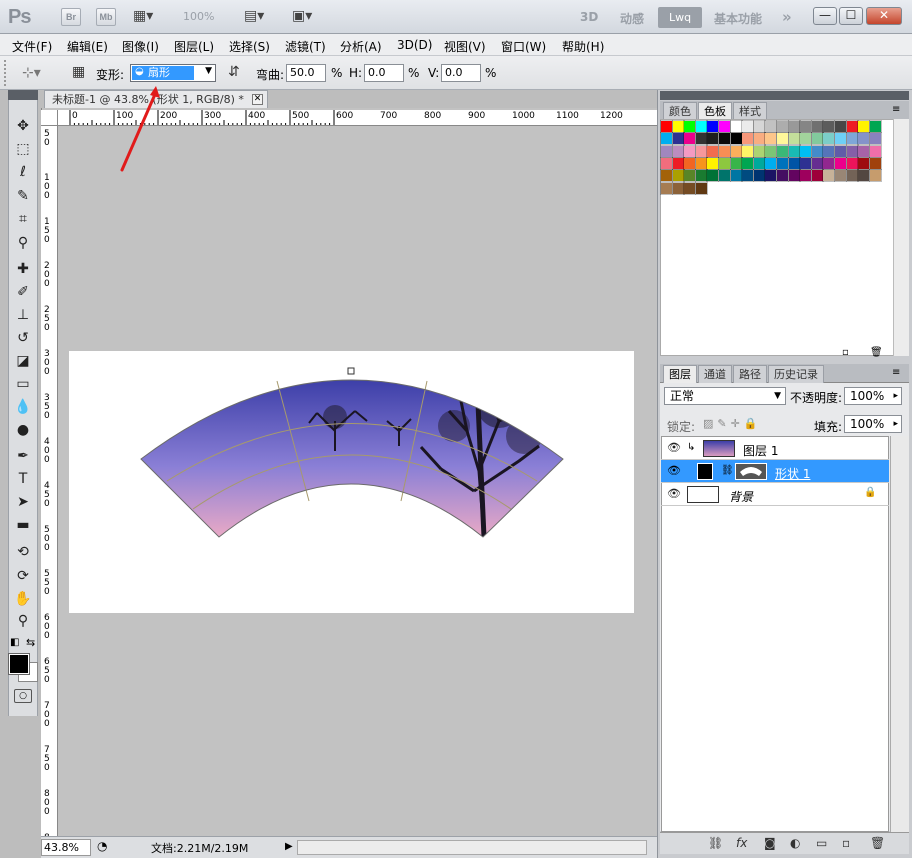  I want to click on tab-color: 颜色, so click(680, 111).